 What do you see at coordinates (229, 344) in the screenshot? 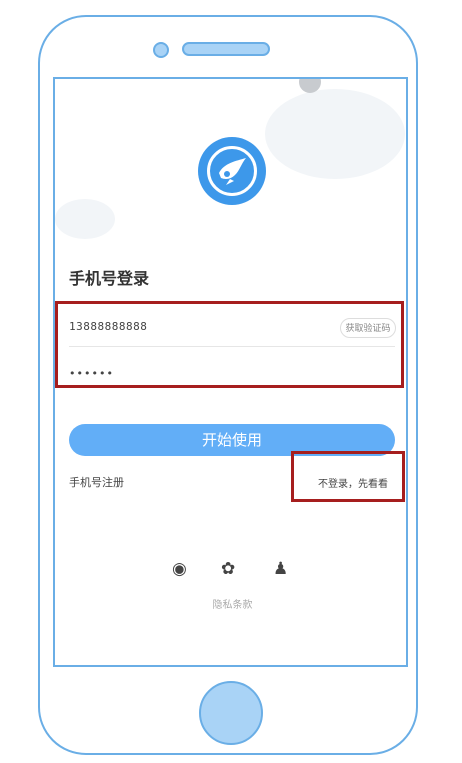
I see `highlight-input-box` at bounding box center [229, 344].